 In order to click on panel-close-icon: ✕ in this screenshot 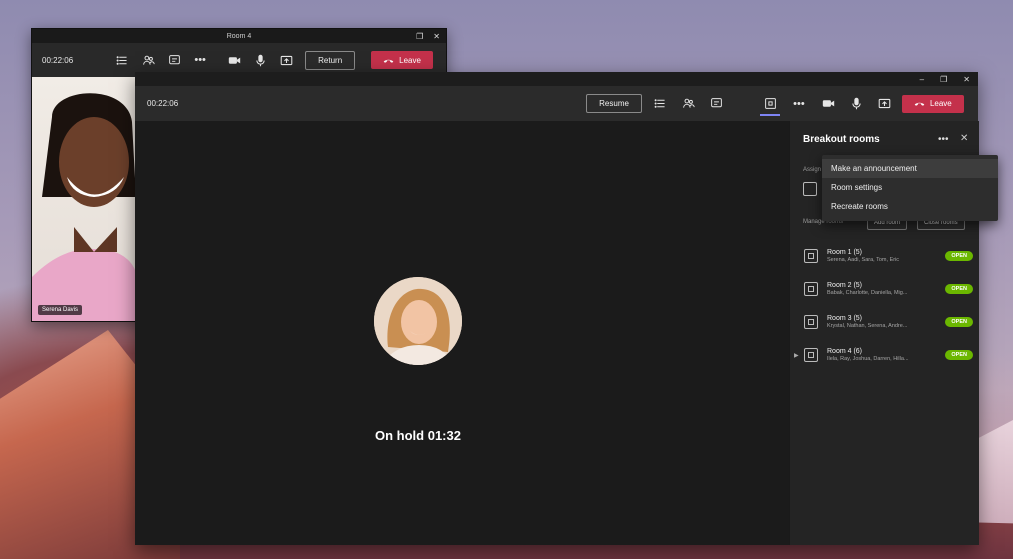, I will do `click(964, 138)`.